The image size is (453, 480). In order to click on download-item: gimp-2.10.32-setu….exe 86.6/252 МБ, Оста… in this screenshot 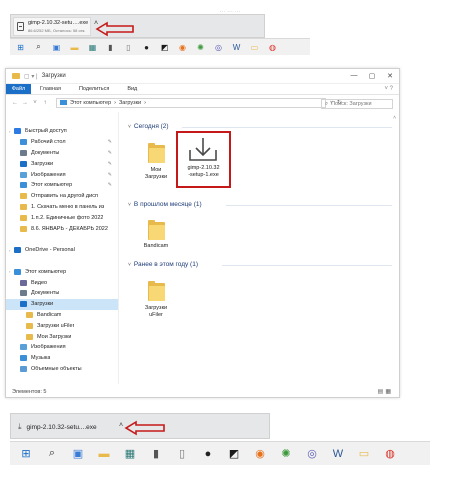, I will do `click(52, 26)`.